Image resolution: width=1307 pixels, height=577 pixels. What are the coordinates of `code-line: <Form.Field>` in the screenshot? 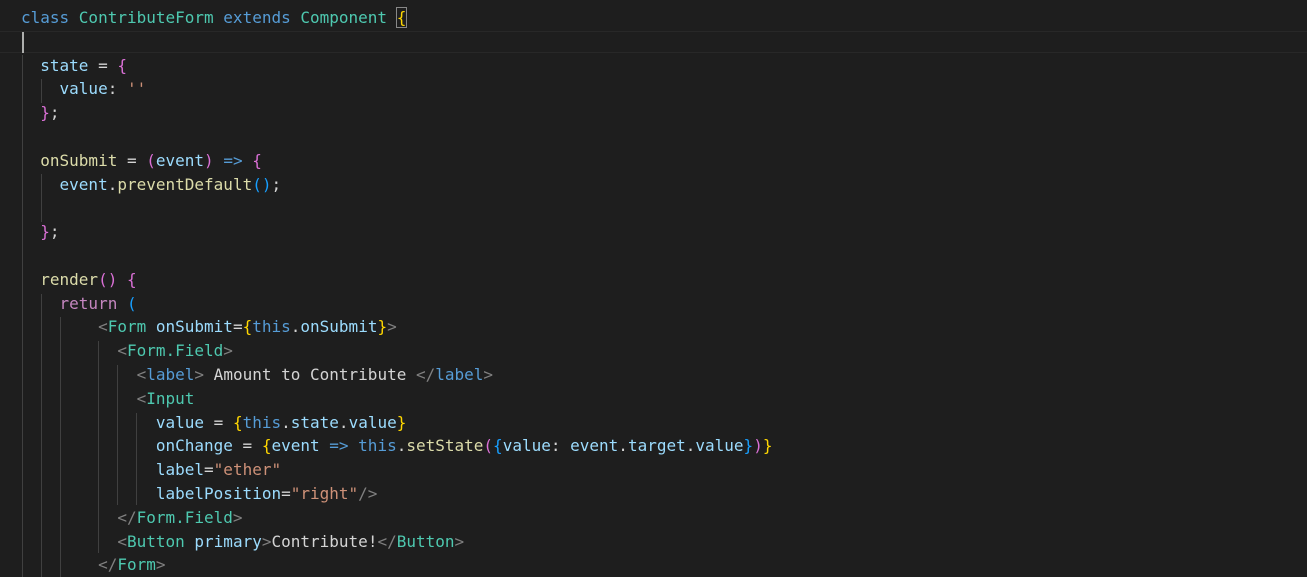 It's located at (127, 351).